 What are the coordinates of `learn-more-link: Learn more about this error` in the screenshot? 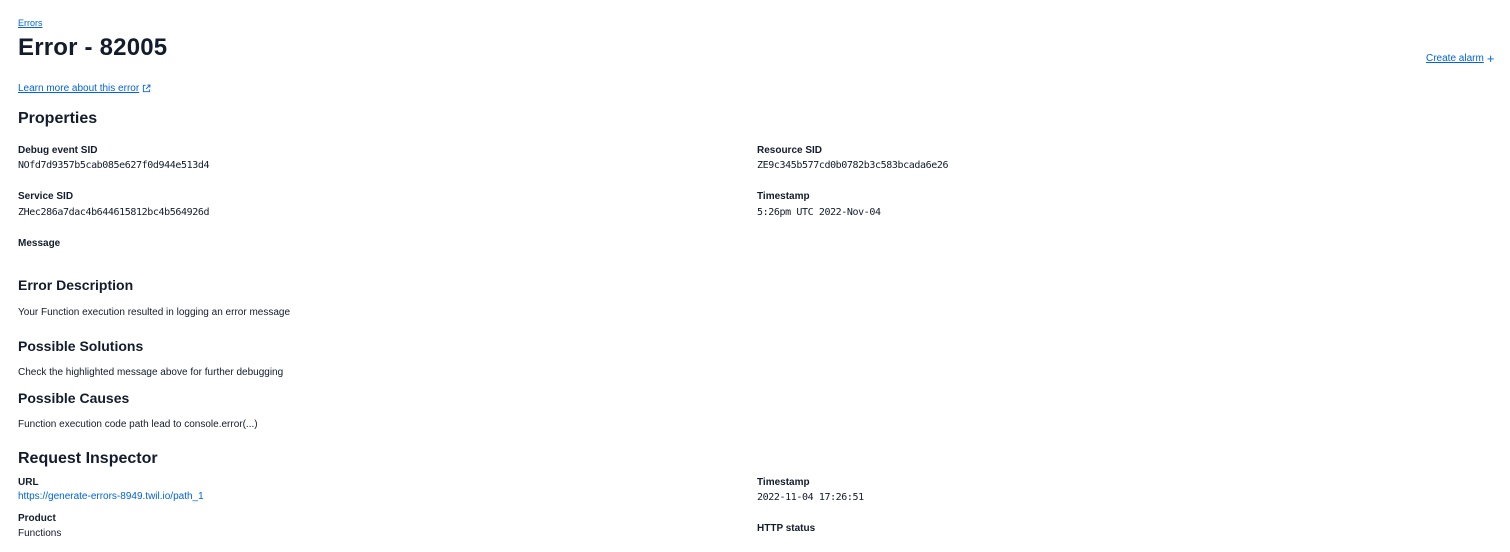 It's located at (84, 88).